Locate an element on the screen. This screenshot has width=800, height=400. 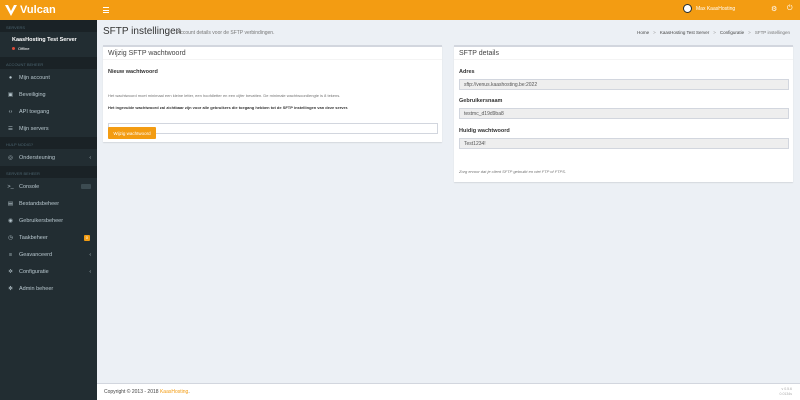
box-title: Wijzig SFTP wachtwoord is located at coordinates (272, 53).